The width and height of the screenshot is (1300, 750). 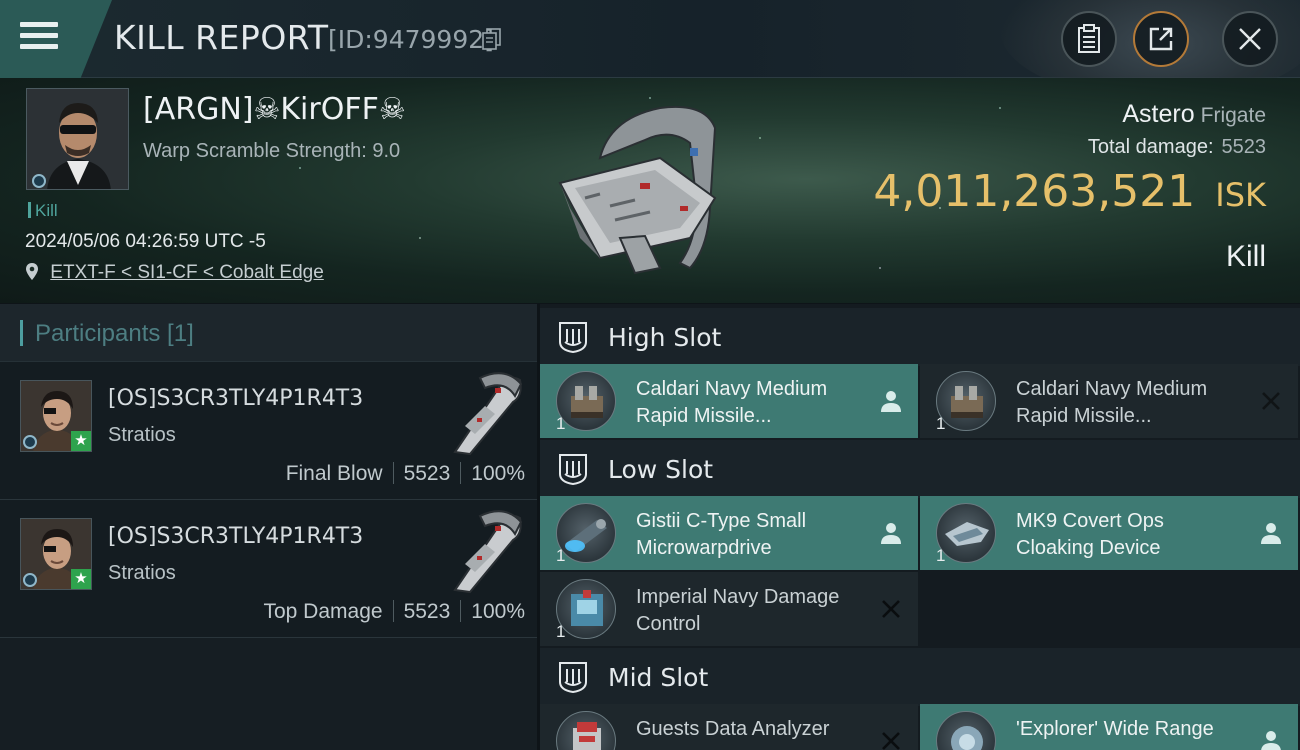 What do you see at coordinates (573, 338) in the screenshot?
I see `high-slot-icon` at bounding box center [573, 338].